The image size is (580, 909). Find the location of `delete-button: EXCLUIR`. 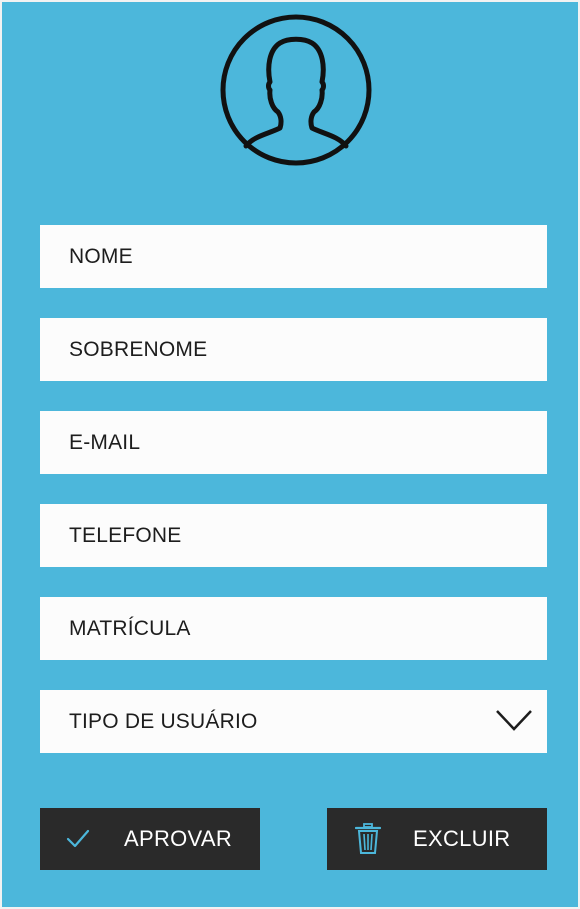

delete-button: EXCLUIR is located at coordinates (437, 839).